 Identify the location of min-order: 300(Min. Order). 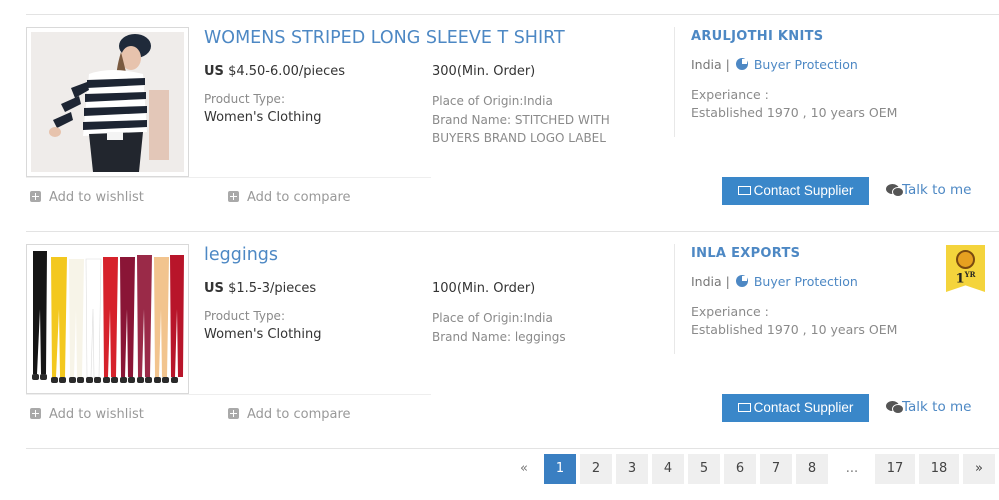
(484, 71).